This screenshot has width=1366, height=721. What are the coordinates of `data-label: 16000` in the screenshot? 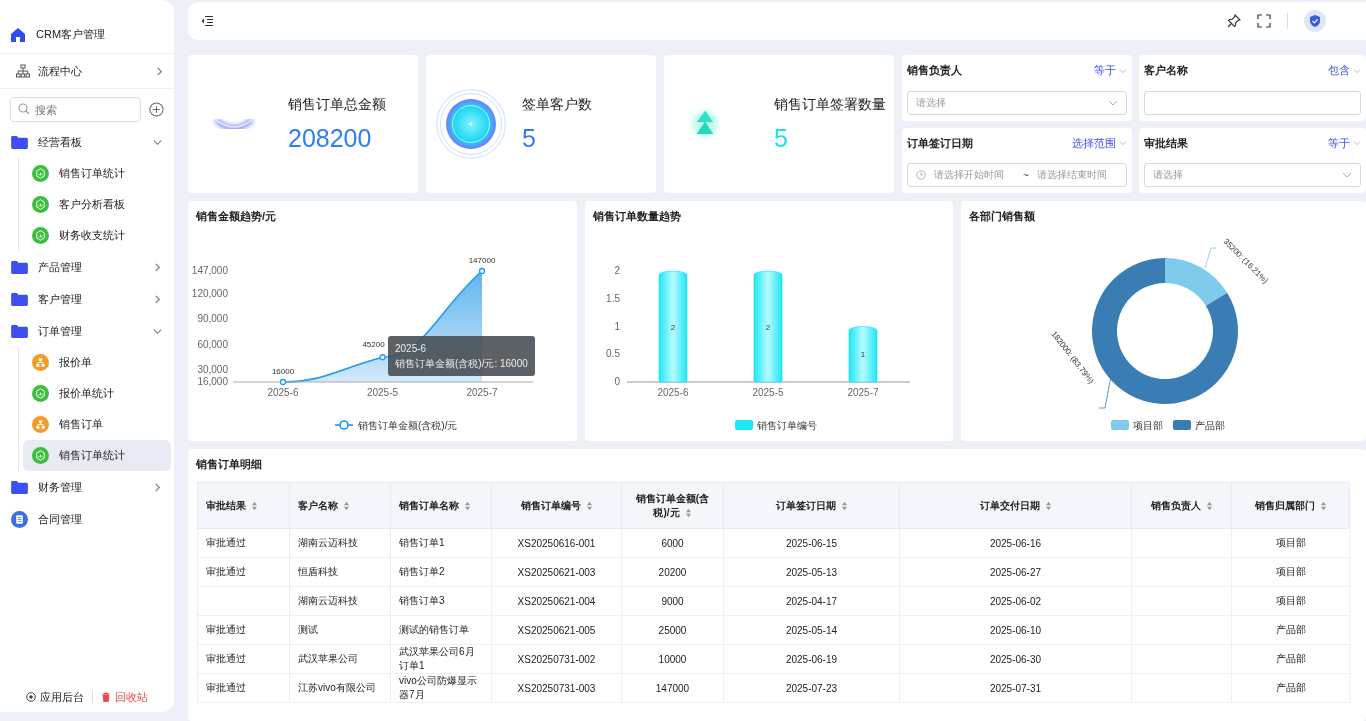 It's located at (283, 371).